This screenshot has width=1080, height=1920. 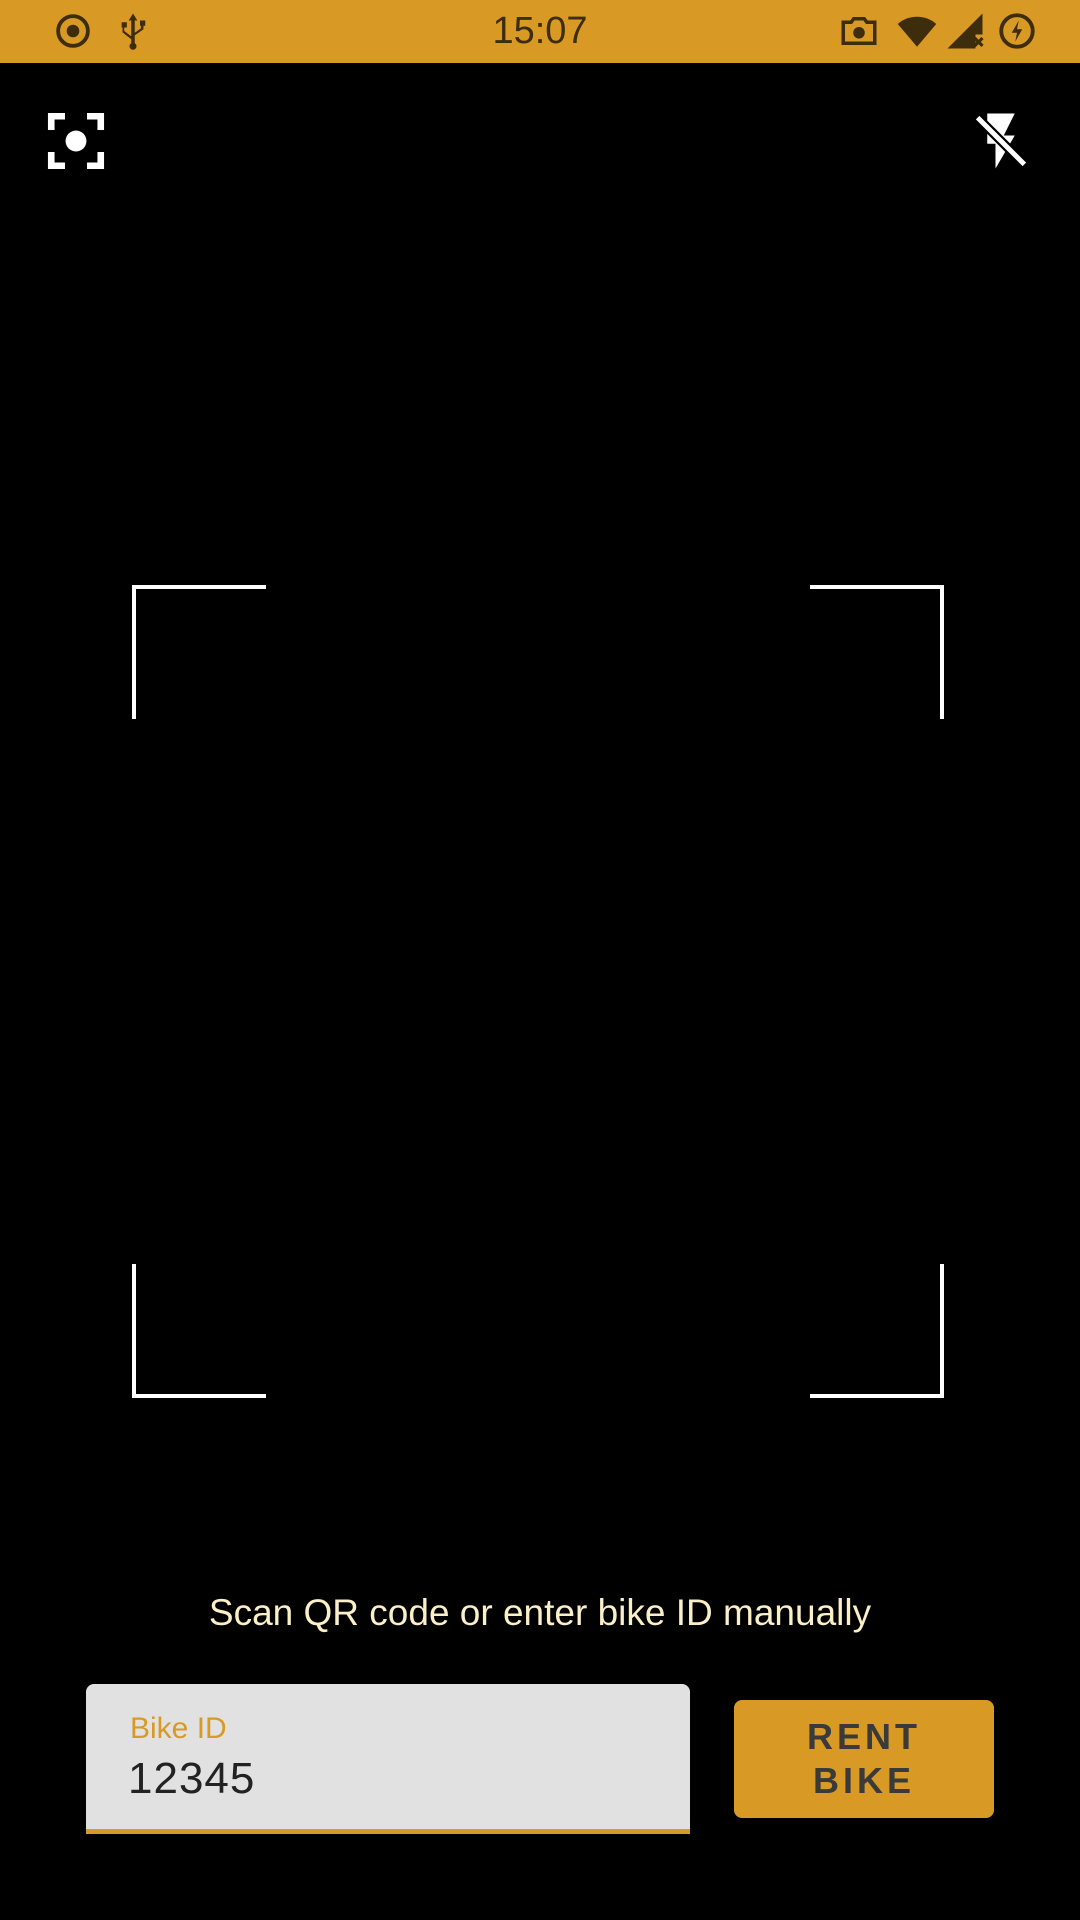 I want to click on viewfinder-corner-top-right, so click(x=877, y=652).